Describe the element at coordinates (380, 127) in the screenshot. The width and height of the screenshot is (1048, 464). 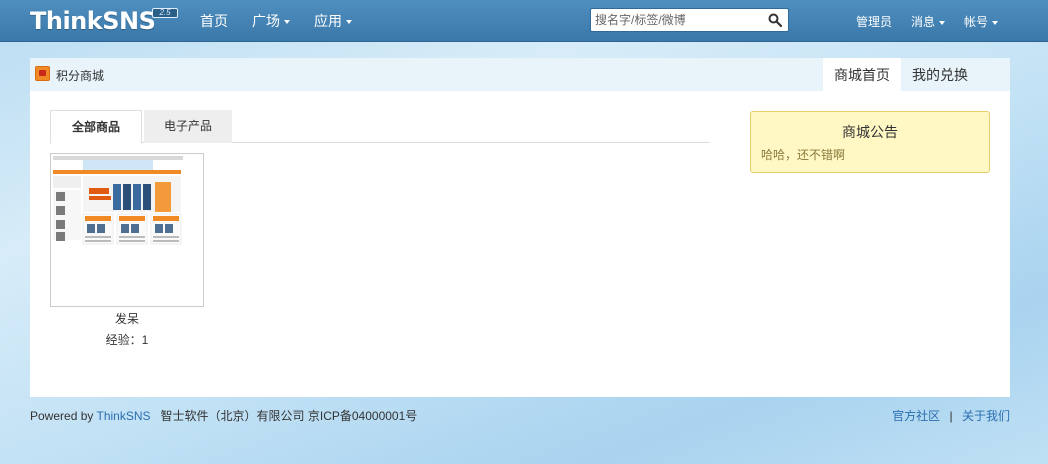
I see `category-tabs: 全部商品 电子产品` at that location.